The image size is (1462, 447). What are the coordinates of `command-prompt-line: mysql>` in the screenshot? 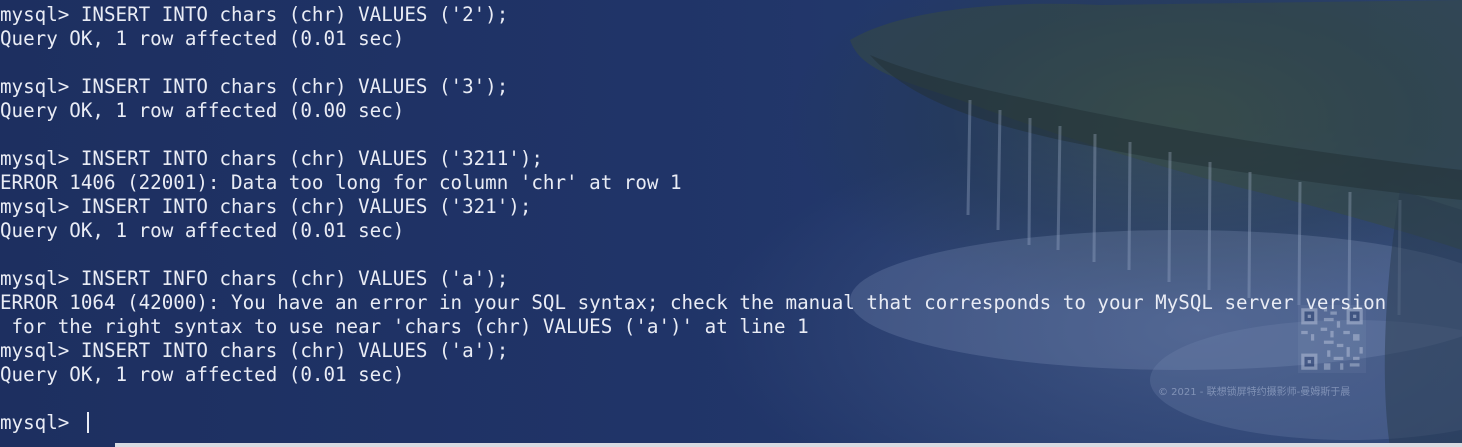 It's located at (693, 423).